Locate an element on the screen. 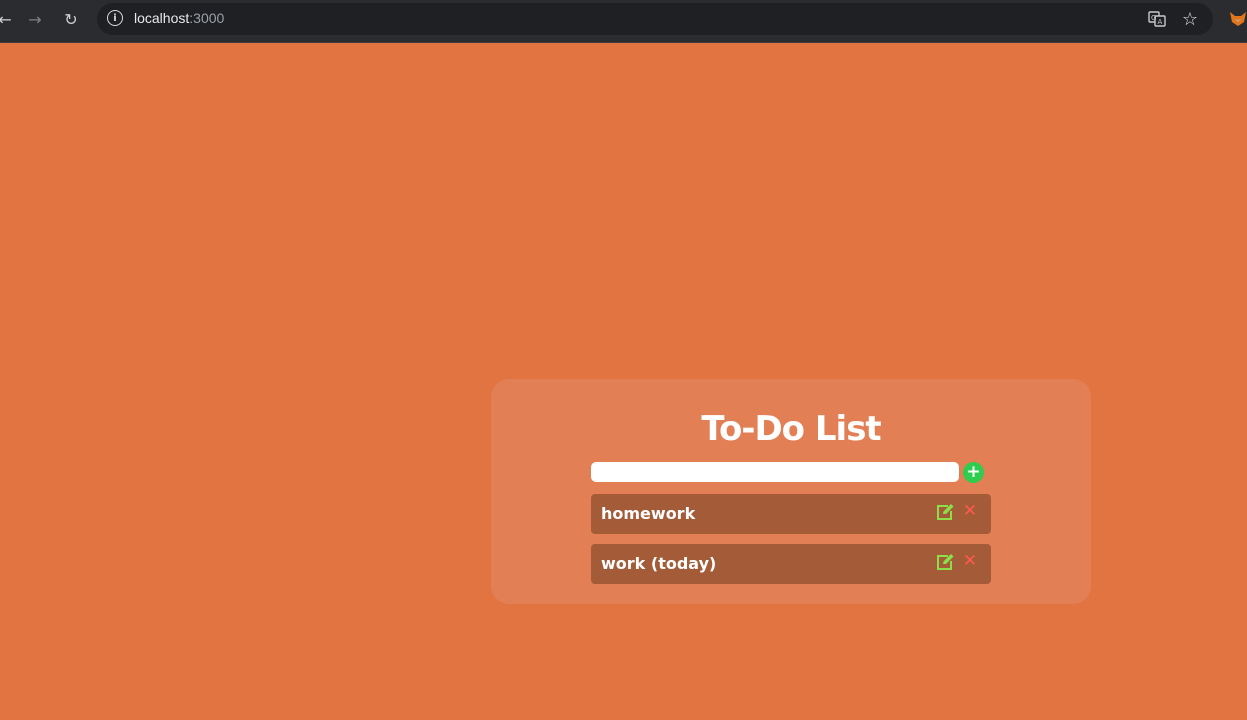  reload-icon: ↻ is located at coordinates (71, 20).